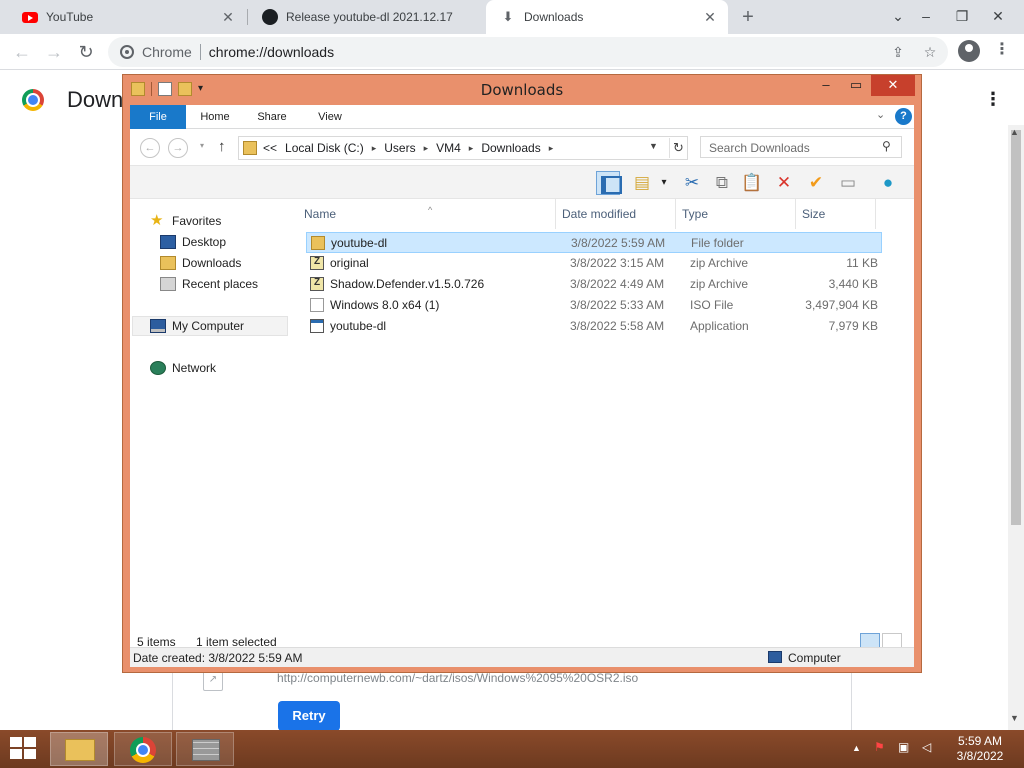  I want to click on breadcrumb-overflow: <<, so click(270, 148).